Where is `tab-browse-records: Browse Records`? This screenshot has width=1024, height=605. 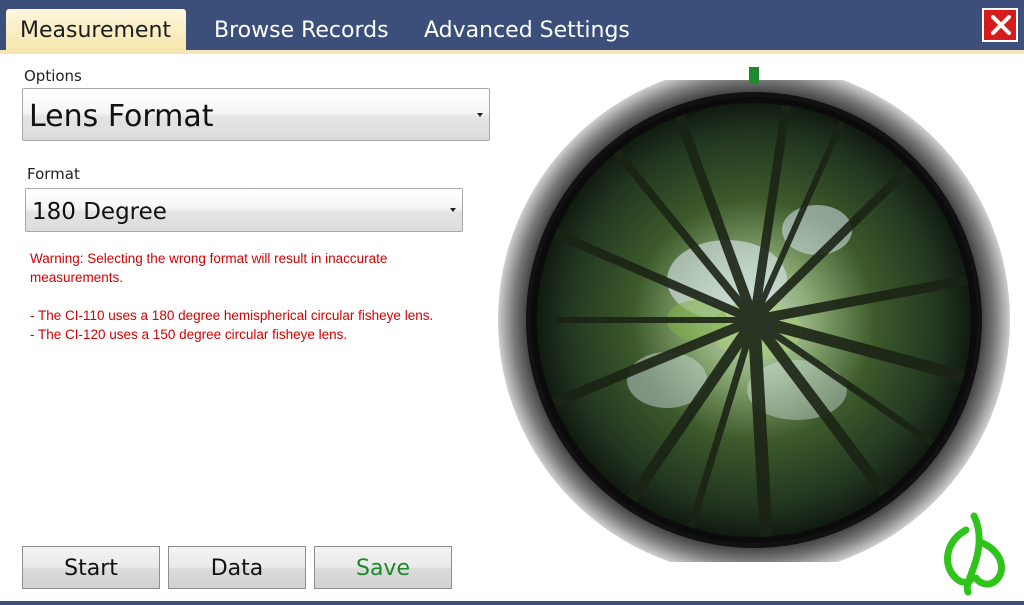
tab-browse-records: Browse Records is located at coordinates (301, 29).